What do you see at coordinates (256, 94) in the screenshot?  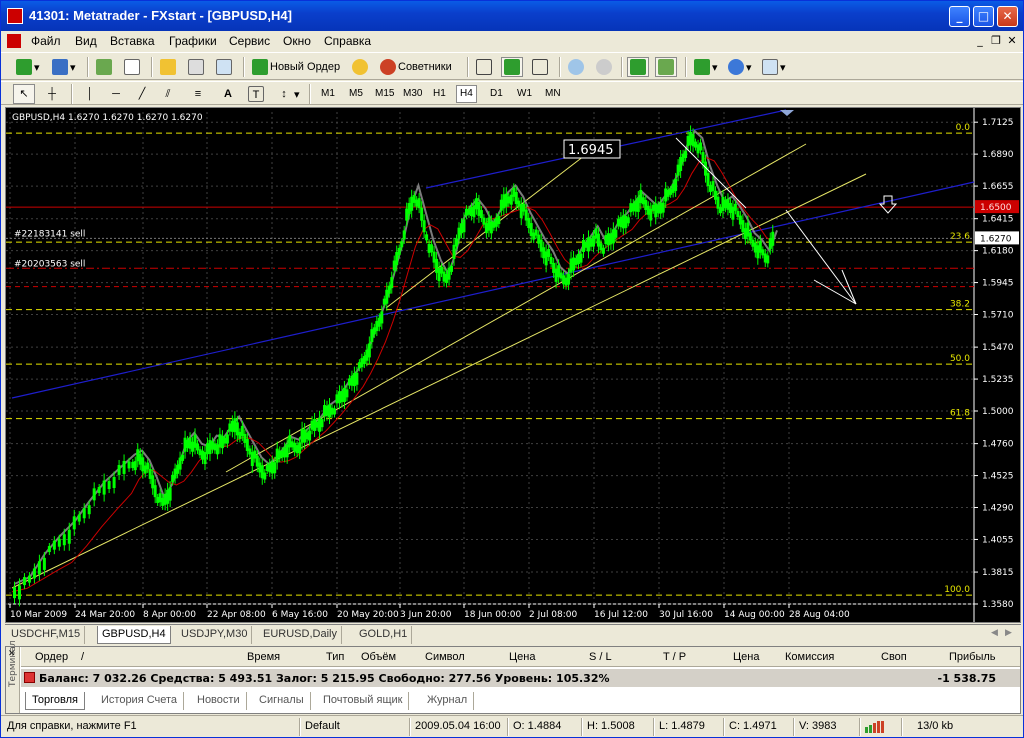 I see `text-label-tool: T` at bounding box center [256, 94].